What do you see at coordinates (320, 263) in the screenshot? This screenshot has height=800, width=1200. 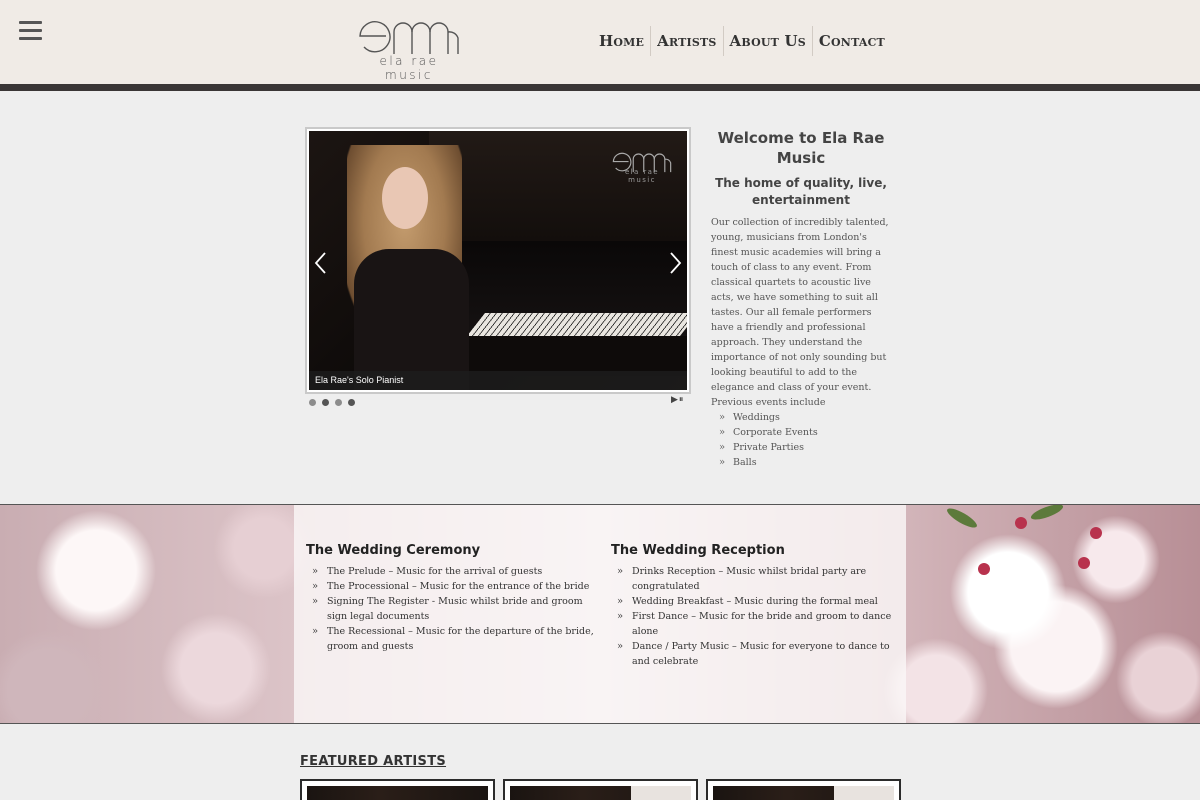 I see `chevron-left-icon` at bounding box center [320, 263].